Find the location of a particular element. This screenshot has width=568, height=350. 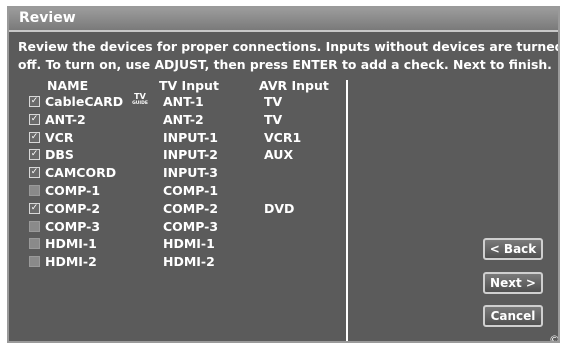

tv-input-value: ANT-2 is located at coordinates (183, 119).